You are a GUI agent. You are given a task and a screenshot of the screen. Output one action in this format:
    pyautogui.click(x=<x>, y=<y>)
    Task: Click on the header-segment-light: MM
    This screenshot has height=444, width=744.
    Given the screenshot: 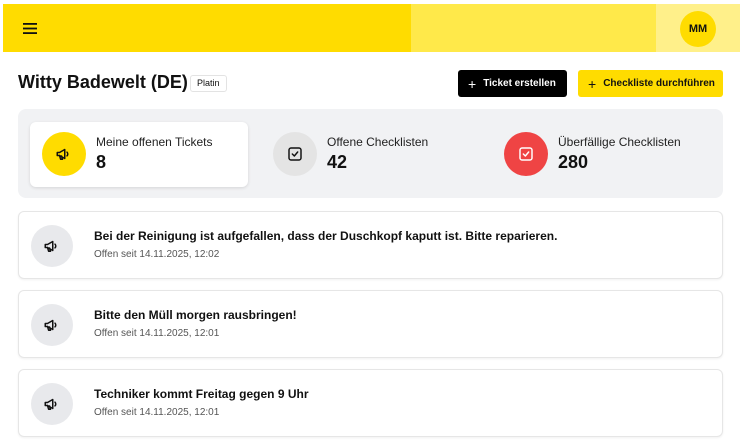 What is the action you would take?
    pyautogui.click(x=698, y=28)
    